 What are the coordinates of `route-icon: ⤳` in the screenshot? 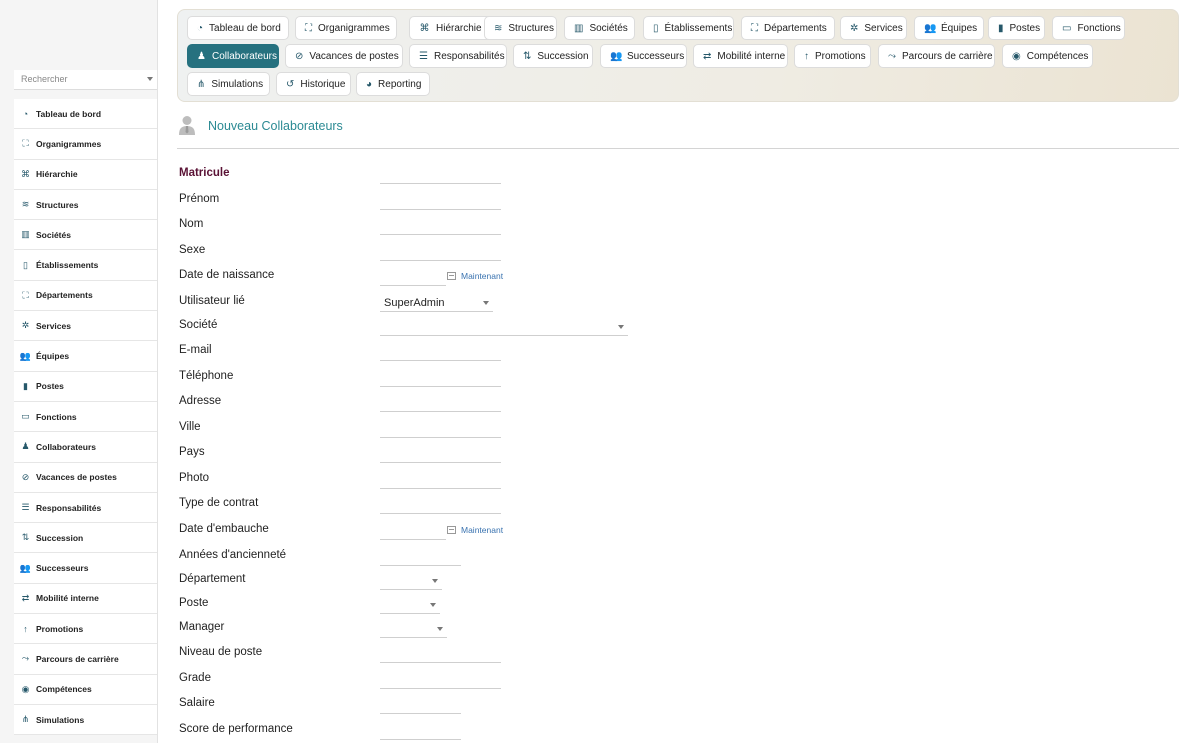 It's located at (892, 56).